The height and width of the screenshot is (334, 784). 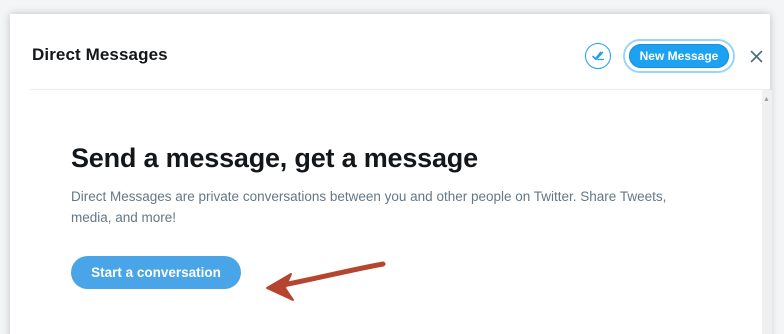 I want to click on start-conversation-button: Start a conversation, so click(x=156, y=272).